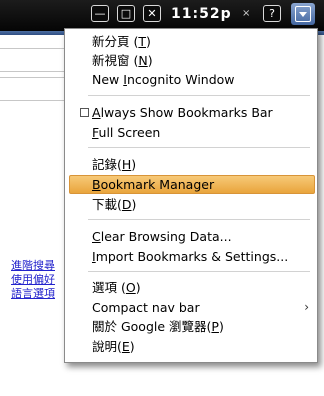  Describe the element at coordinates (84, 112) in the screenshot. I see `bookmarks-bar-checkbox` at that location.